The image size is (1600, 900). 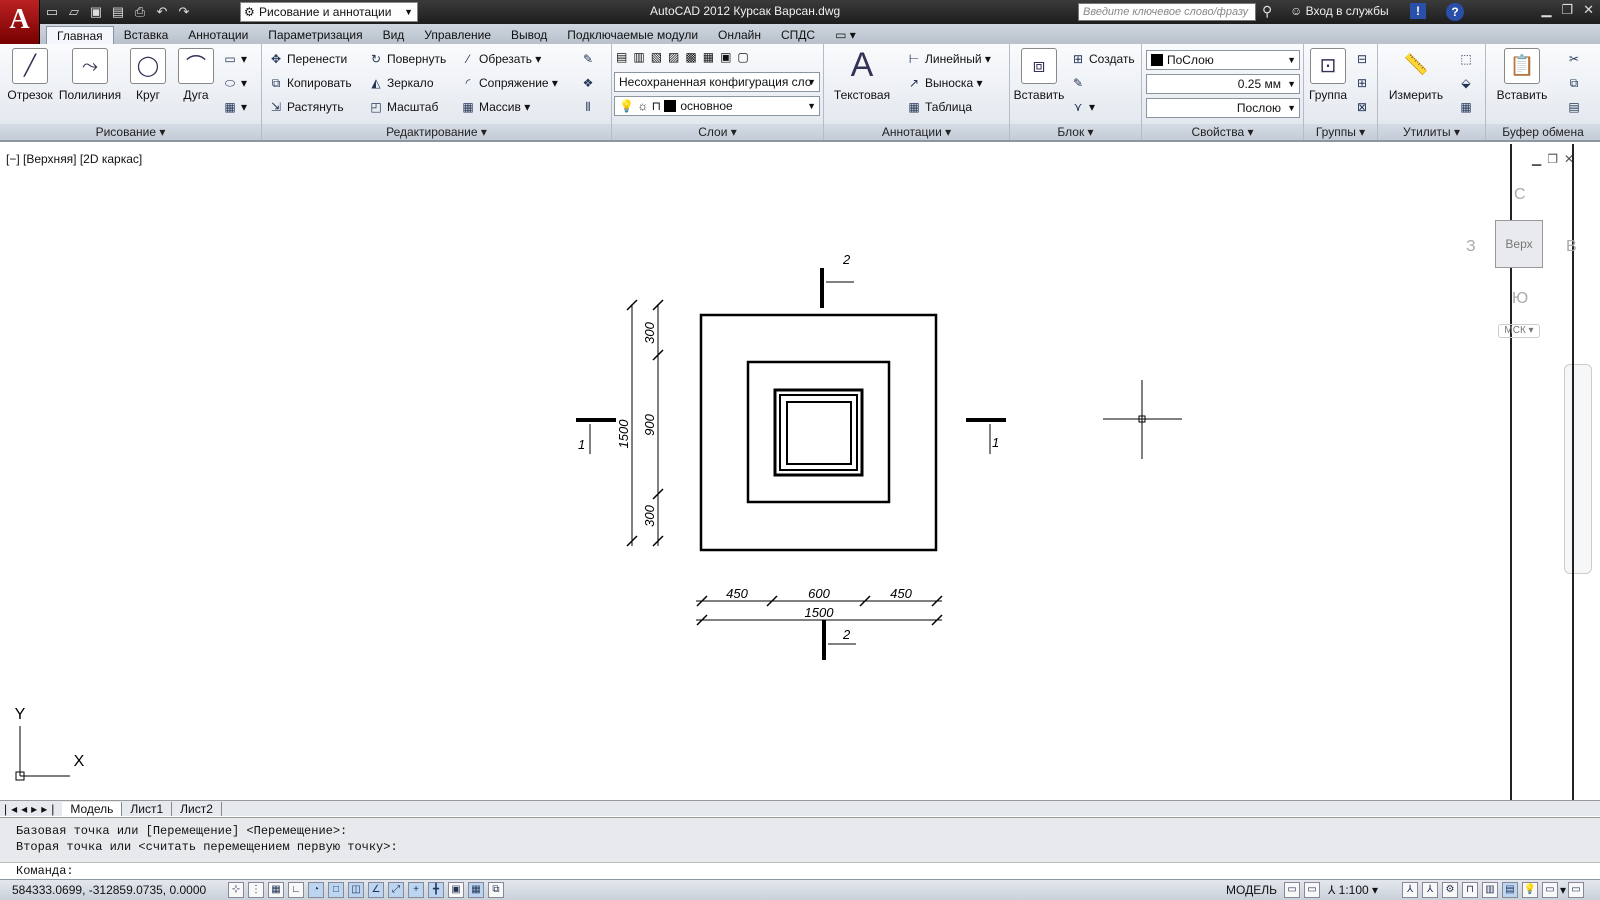 I want to click on viewcube-south: Ю, so click(x=1520, y=299).